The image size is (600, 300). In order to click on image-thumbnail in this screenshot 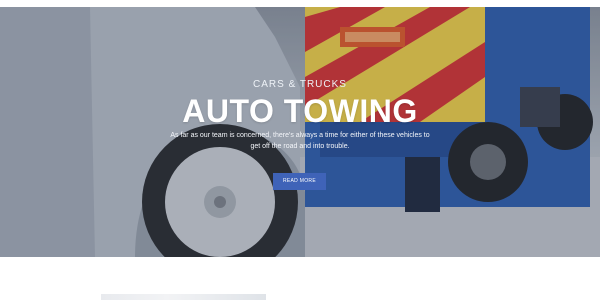, I will do `click(183, 297)`.